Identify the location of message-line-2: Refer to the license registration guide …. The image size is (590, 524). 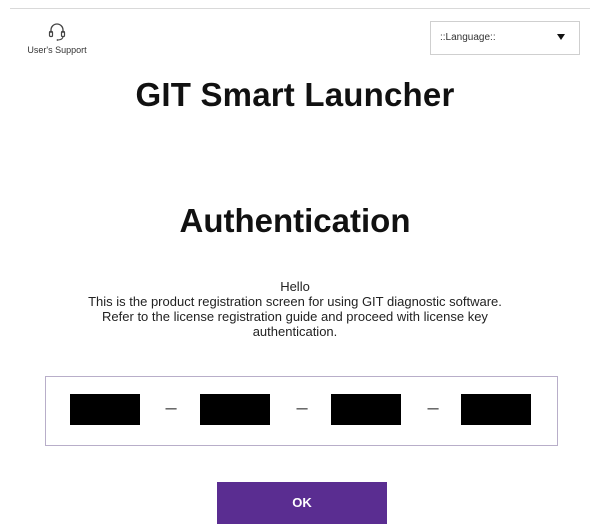
(295, 316).